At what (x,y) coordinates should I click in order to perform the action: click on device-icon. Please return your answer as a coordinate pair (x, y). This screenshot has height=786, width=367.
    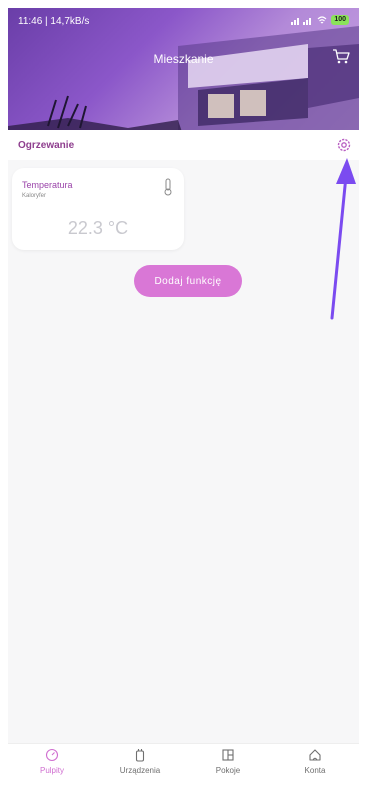
    Looking at the image, I should click on (140, 755).